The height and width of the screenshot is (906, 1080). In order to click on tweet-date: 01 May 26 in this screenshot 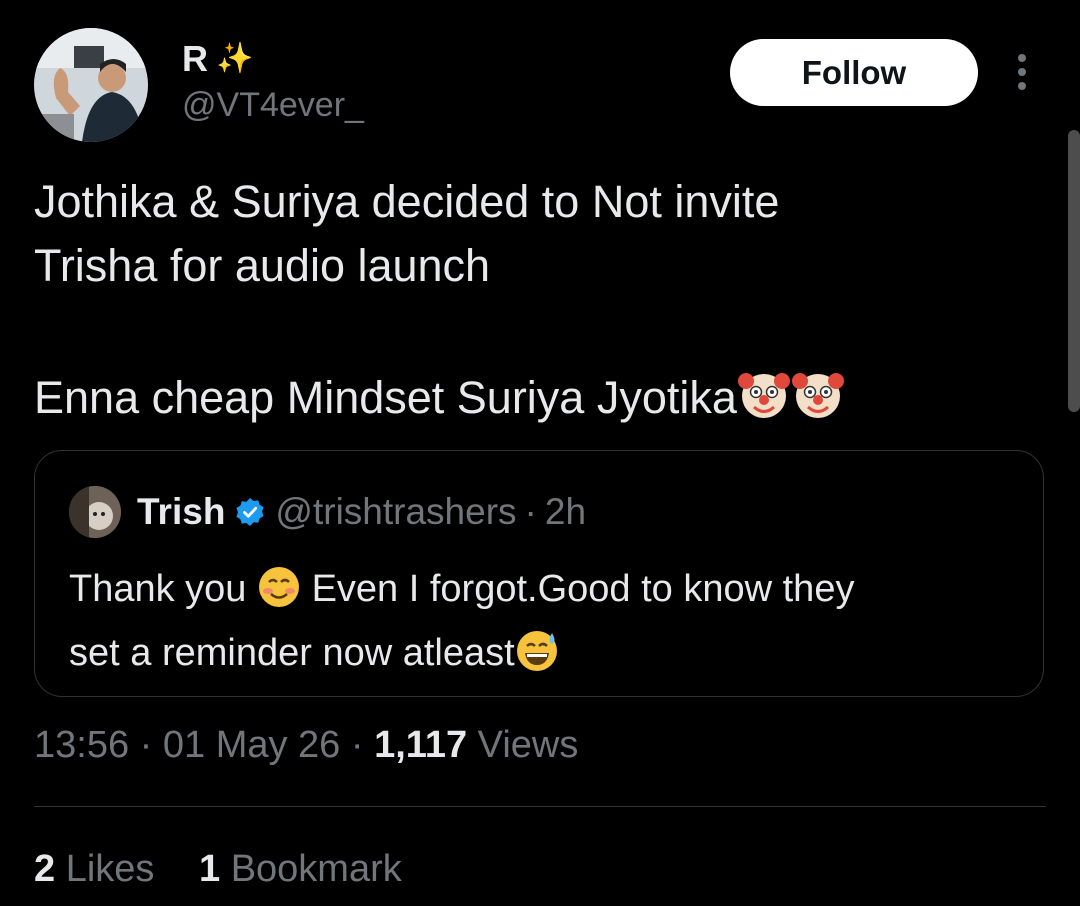, I will do `click(251, 745)`.